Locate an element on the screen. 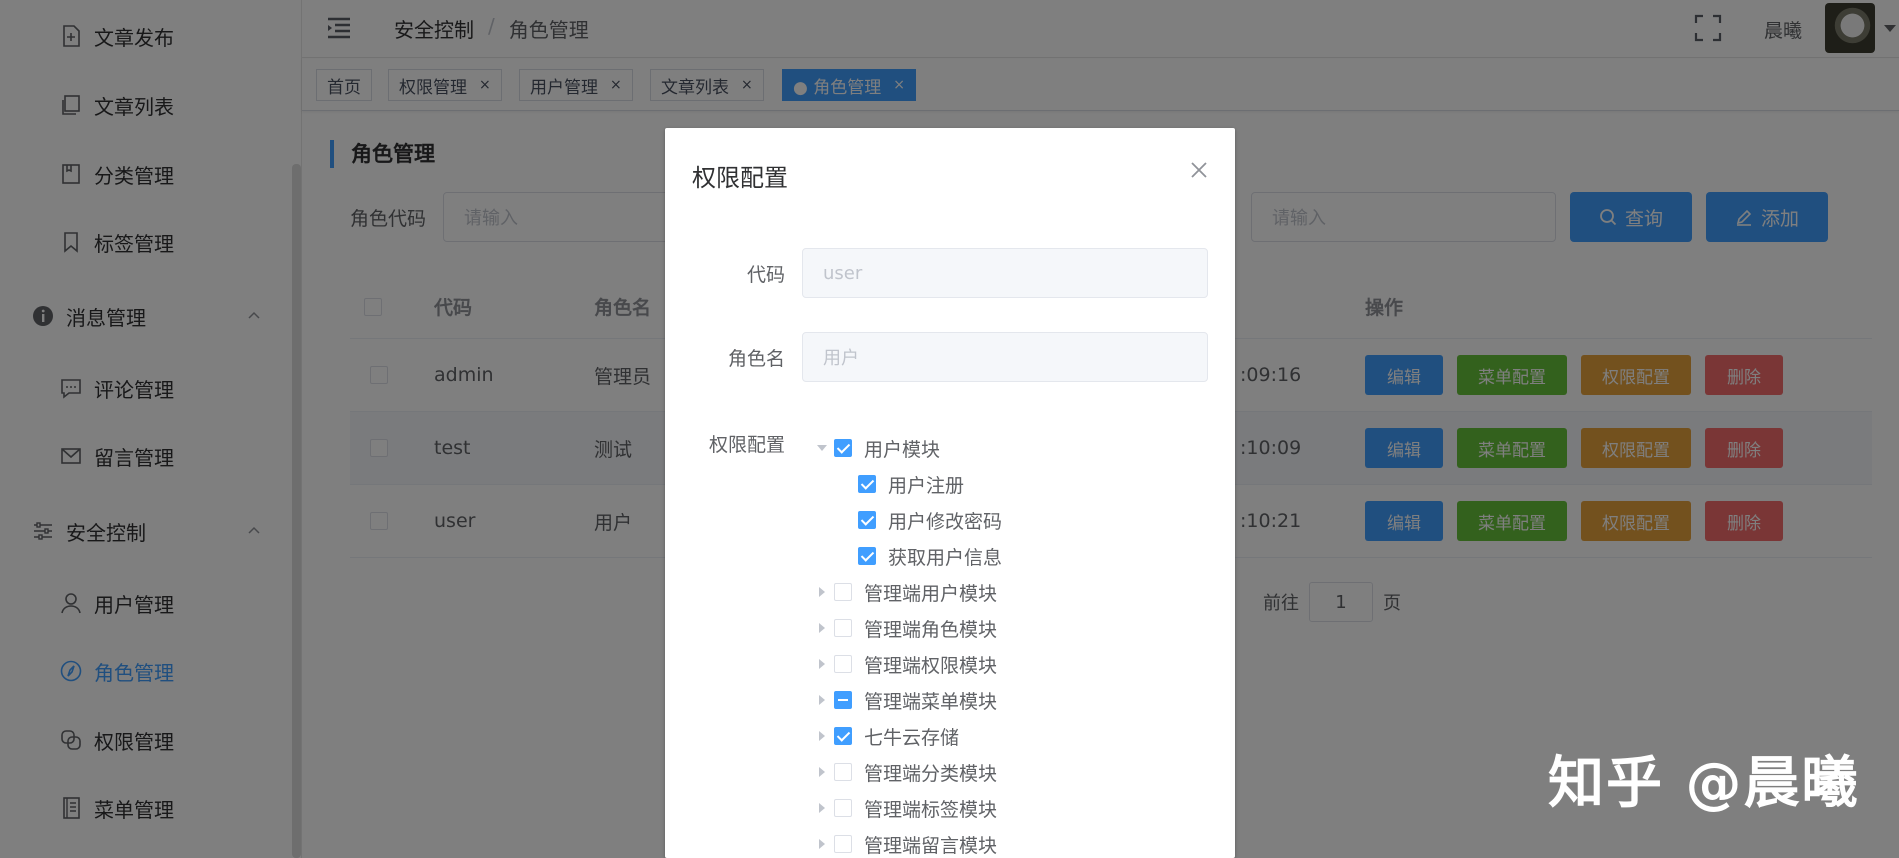 Image resolution: width=1899 pixels, height=858 pixels. code-label: 代码 is located at coordinates (765, 275).